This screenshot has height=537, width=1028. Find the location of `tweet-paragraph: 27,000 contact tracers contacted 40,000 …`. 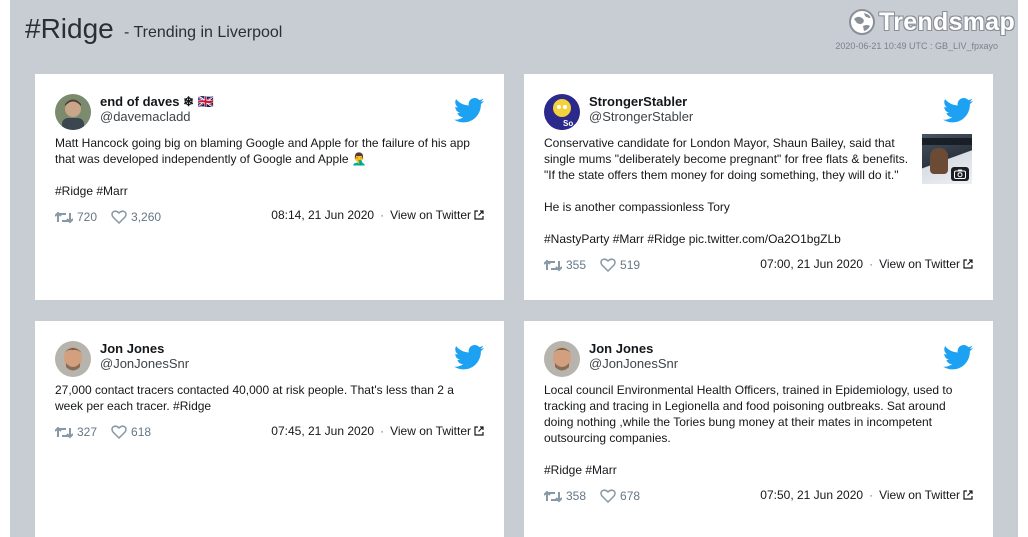

tweet-paragraph: 27,000 contact tracers contacted 40,000 … is located at coordinates (254, 398).